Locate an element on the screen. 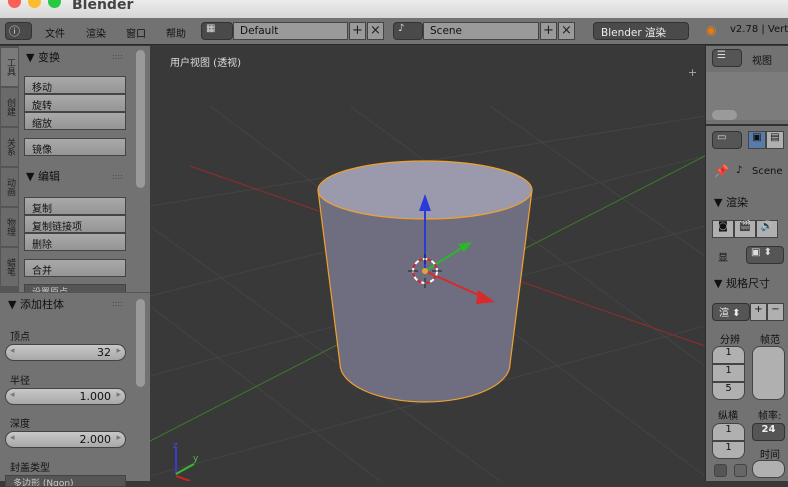  viewport-label: 用户视图 (透视) is located at coordinates (205, 63).